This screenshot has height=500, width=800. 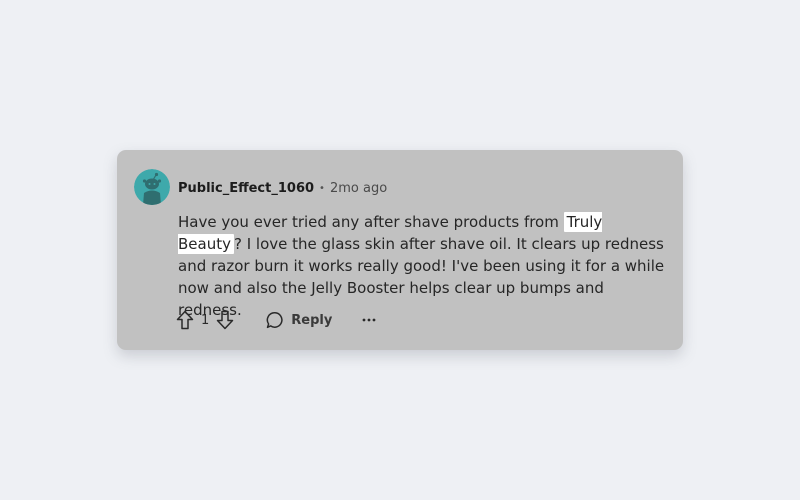 What do you see at coordinates (358, 188) in the screenshot?
I see `comment-timestamp: 2mo ago` at bounding box center [358, 188].